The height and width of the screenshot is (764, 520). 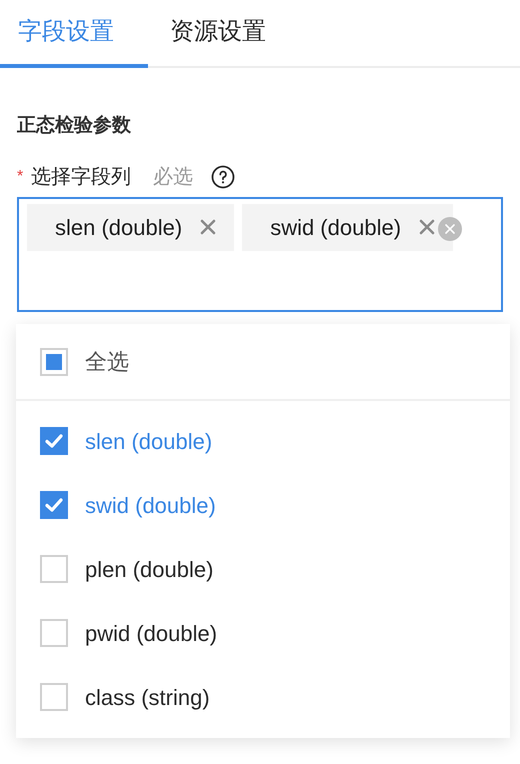 I want to click on select-all-label: 全选, so click(x=107, y=361).